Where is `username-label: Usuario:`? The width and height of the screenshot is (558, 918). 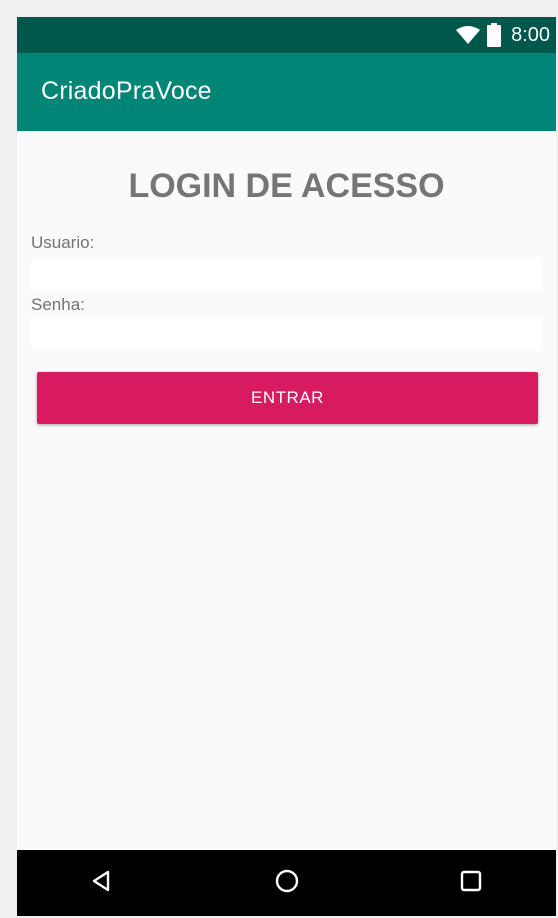
username-label: Usuario: is located at coordinates (63, 242).